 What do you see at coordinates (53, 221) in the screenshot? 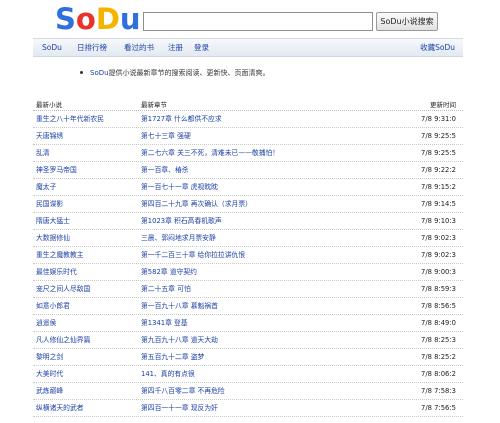
I see `novel-title-link: 隋唐大猛士` at bounding box center [53, 221].